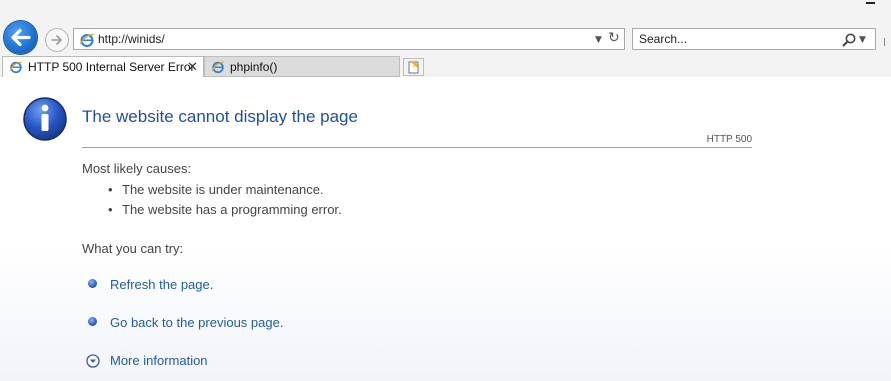 Image resolution: width=891 pixels, height=381 pixels. What do you see at coordinates (196, 322) in the screenshot?
I see `go-back-link: Go back to the previous page.` at bounding box center [196, 322].